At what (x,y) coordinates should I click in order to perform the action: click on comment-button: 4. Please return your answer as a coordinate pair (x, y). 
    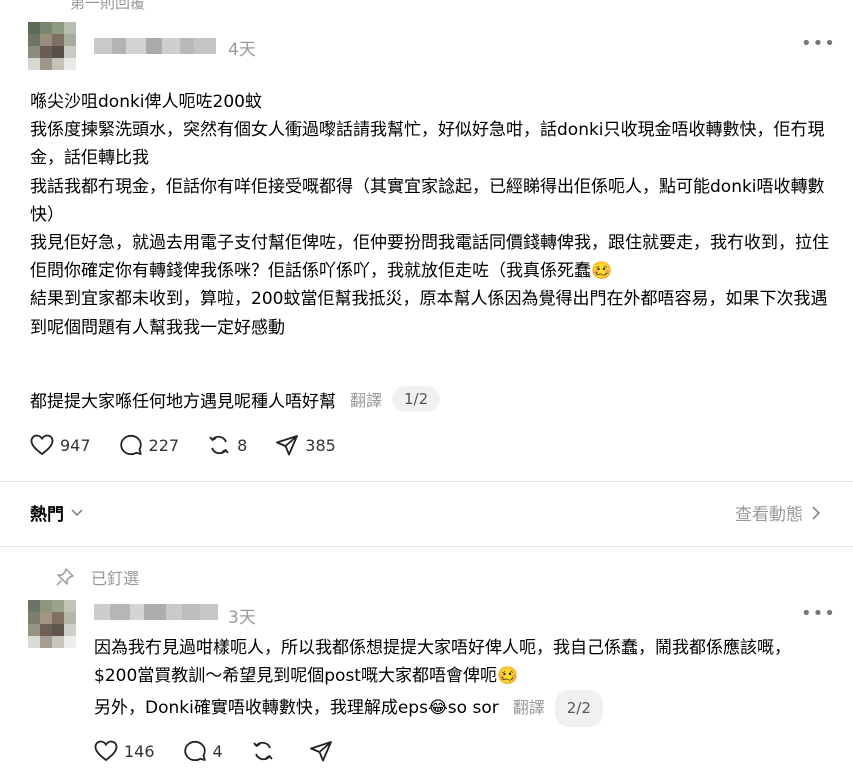
    Looking at the image, I should click on (203, 751).